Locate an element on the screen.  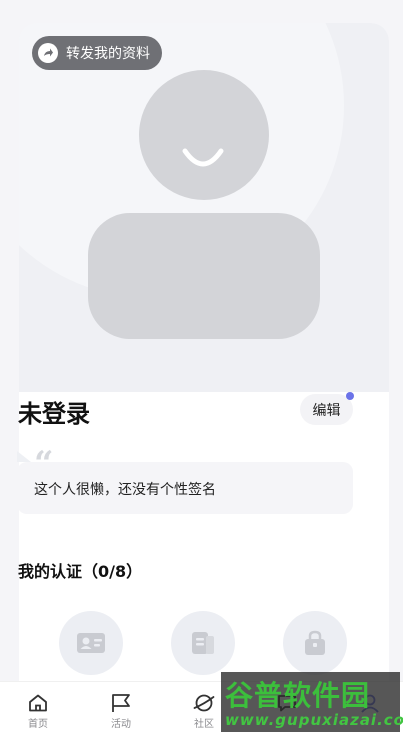
planet-icon is located at coordinates (204, 703).